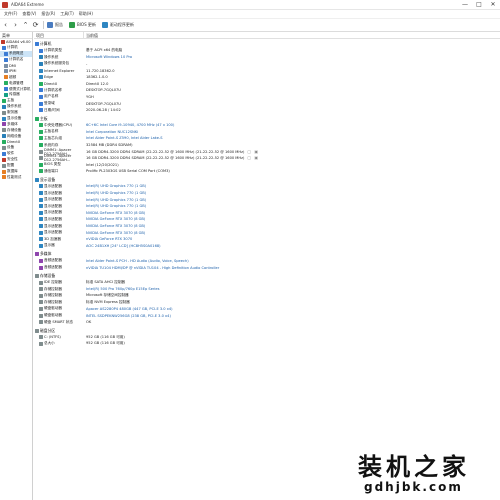 The height and width of the screenshot is (500, 500). What do you see at coordinates (48, 14) in the screenshot?
I see `menu-report: 报告(R)` at bounding box center [48, 14].